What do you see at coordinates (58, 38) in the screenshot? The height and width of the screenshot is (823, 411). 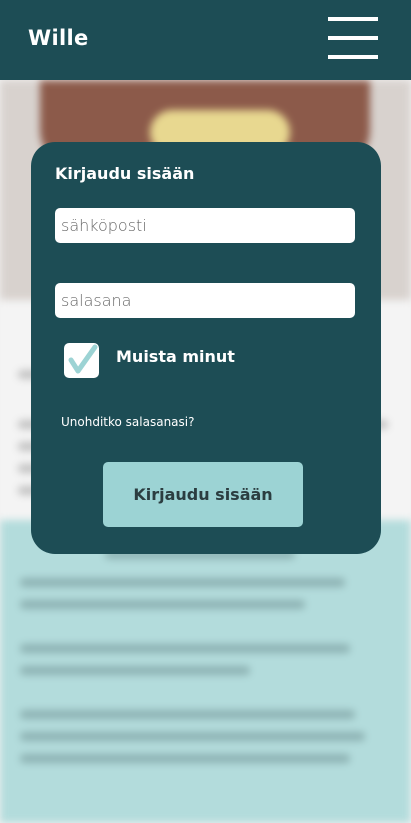 I see `brand-logo-text: Wille` at bounding box center [58, 38].